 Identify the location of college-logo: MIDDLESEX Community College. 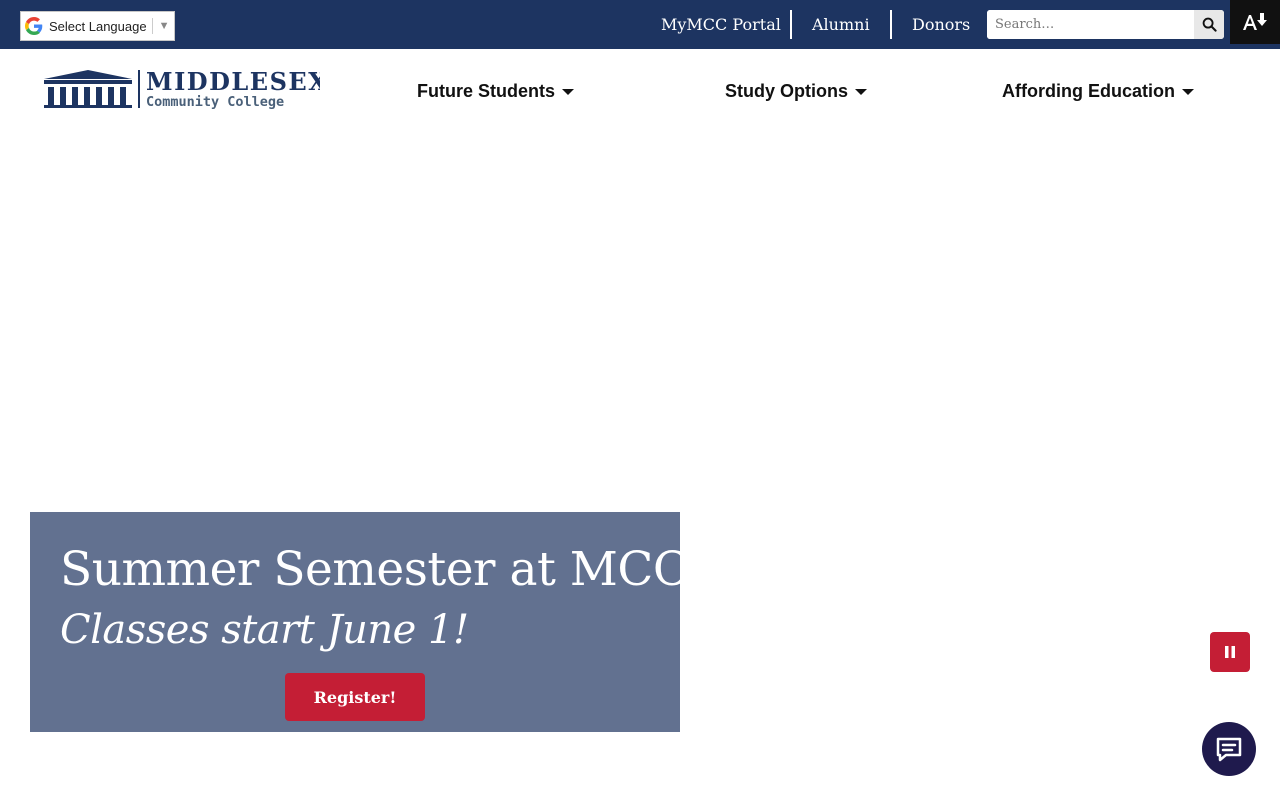
(185, 89).